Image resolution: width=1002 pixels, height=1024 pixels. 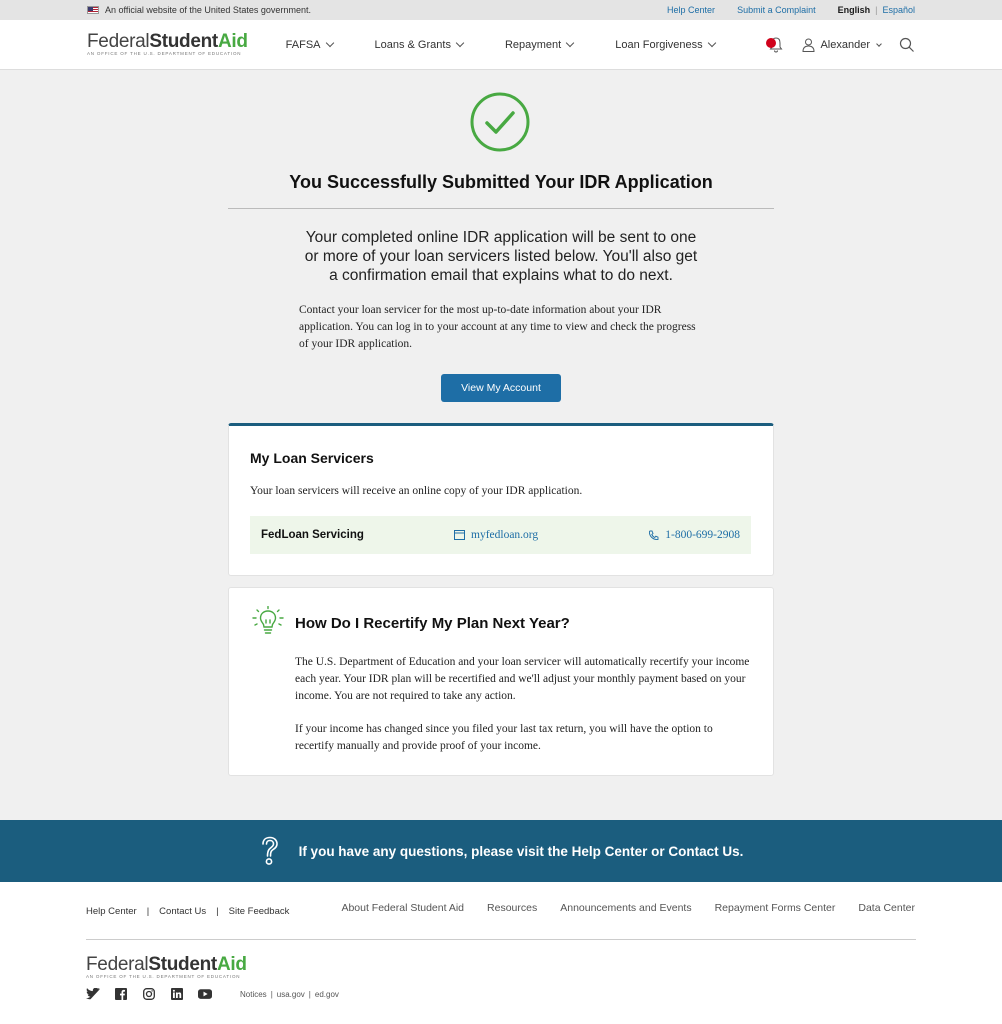 I want to click on legal-links: Notices | usa.gov | ed.gov, so click(x=289, y=994).